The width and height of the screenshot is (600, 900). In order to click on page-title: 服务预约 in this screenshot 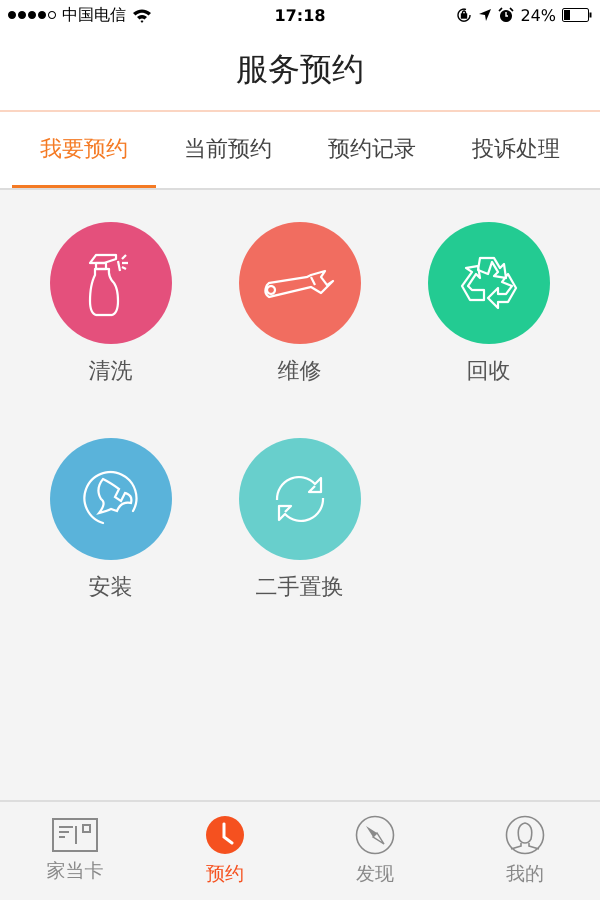, I will do `click(300, 69)`.